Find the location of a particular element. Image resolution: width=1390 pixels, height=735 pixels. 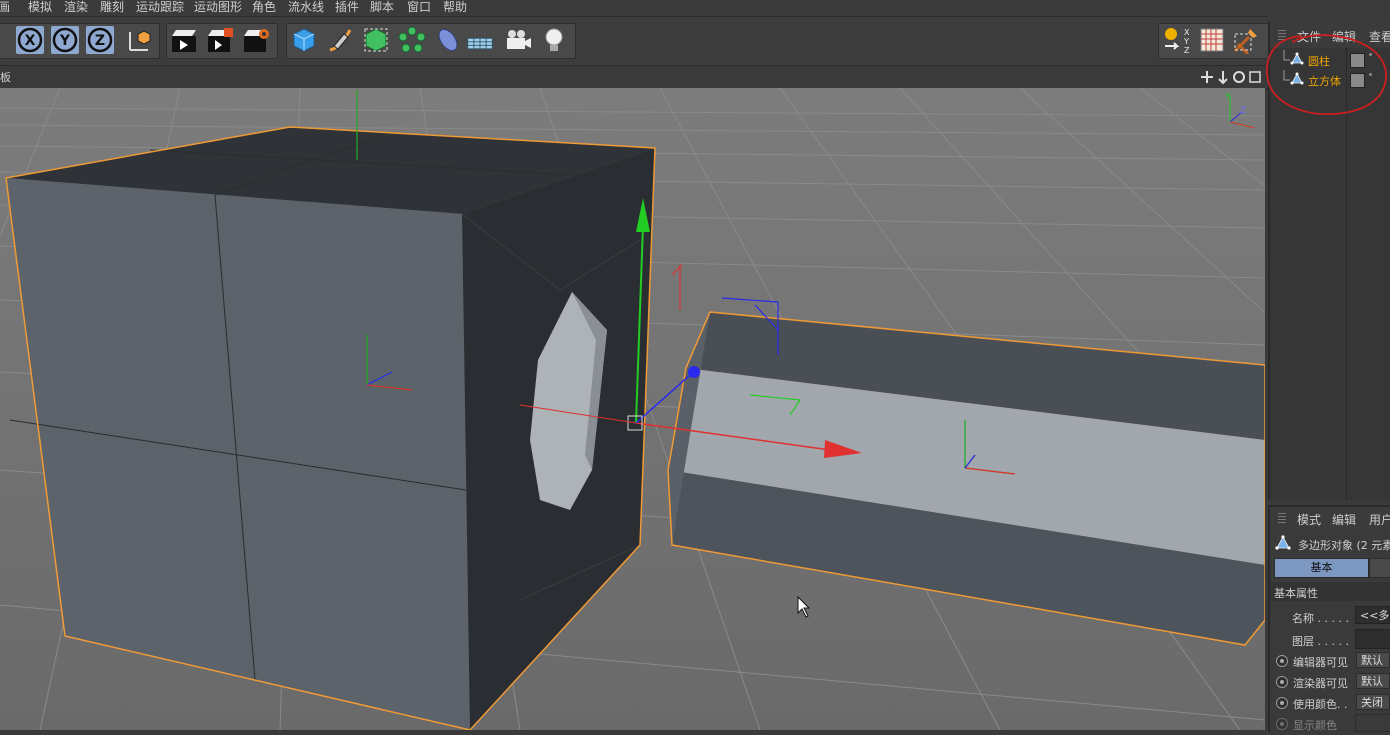

deformer-icon is located at coordinates (448, 40).